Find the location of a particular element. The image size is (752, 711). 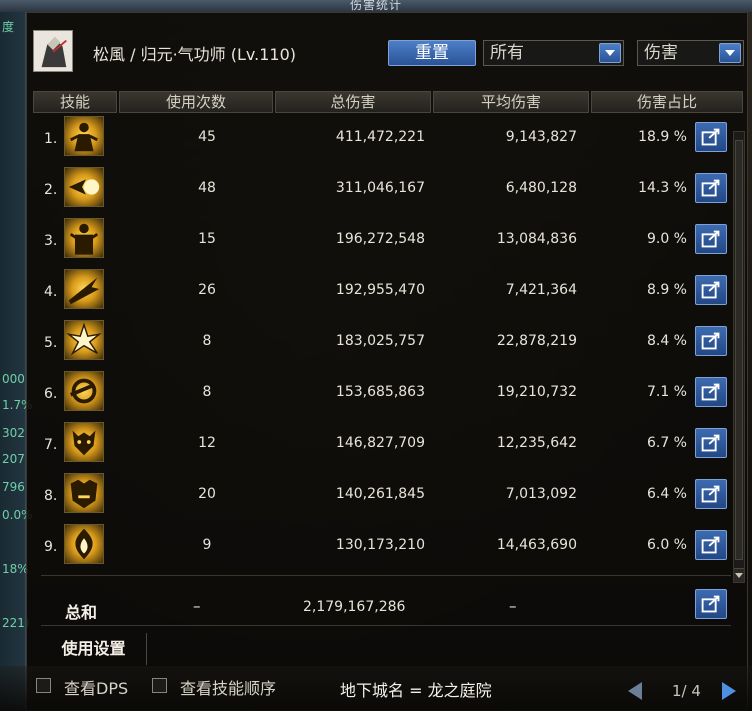

column-header-total: 总伤害 is located at coordinates (353, 102).